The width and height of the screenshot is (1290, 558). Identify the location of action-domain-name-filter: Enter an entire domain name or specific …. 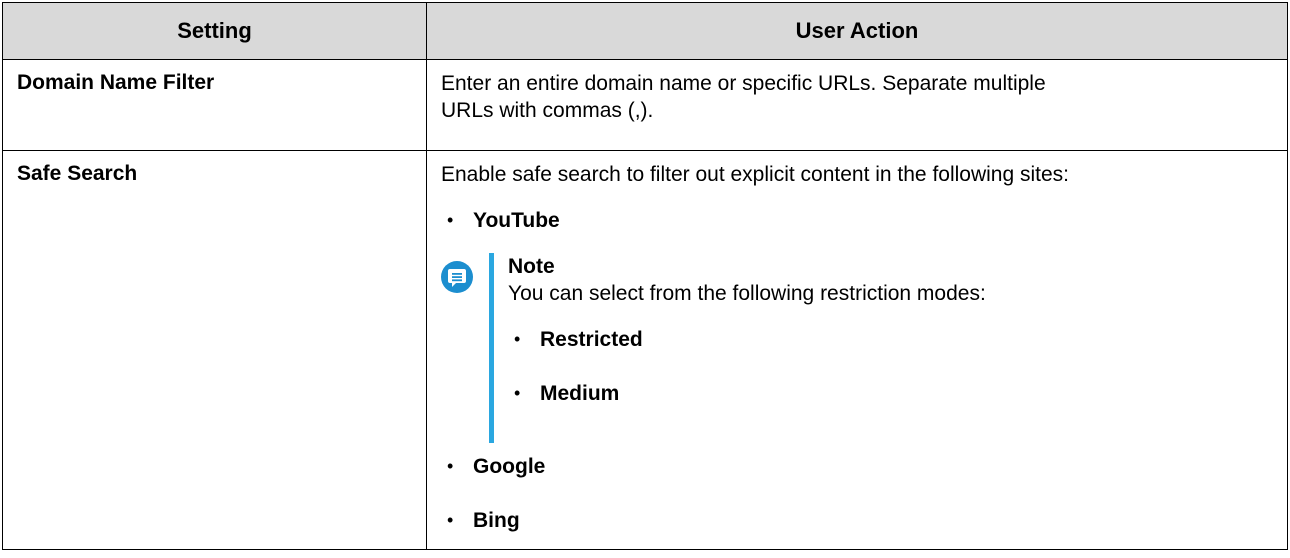
(857, 105).